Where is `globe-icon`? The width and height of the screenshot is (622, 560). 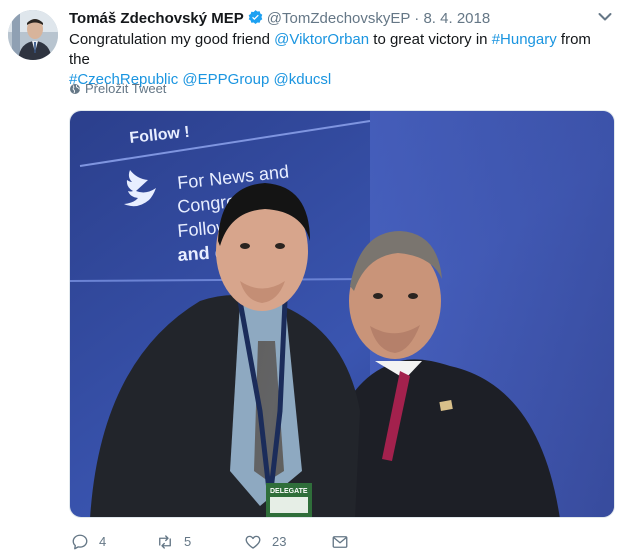
globe-icon is located at coordinates (75, 89).